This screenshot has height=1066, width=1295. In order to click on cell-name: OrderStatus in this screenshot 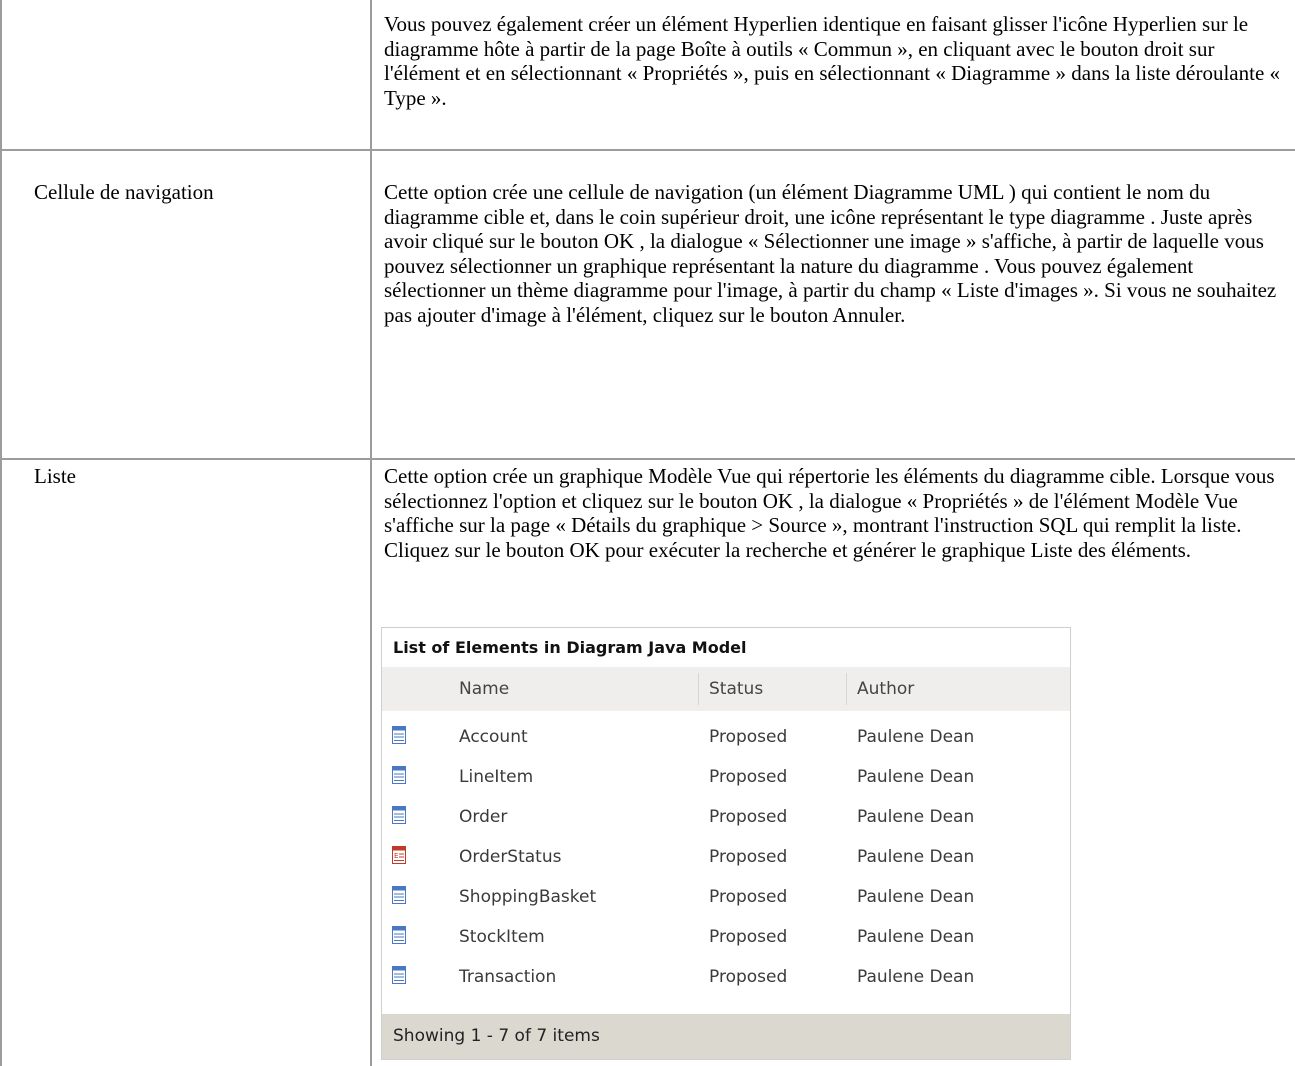, I will do `click(510, 857)`.